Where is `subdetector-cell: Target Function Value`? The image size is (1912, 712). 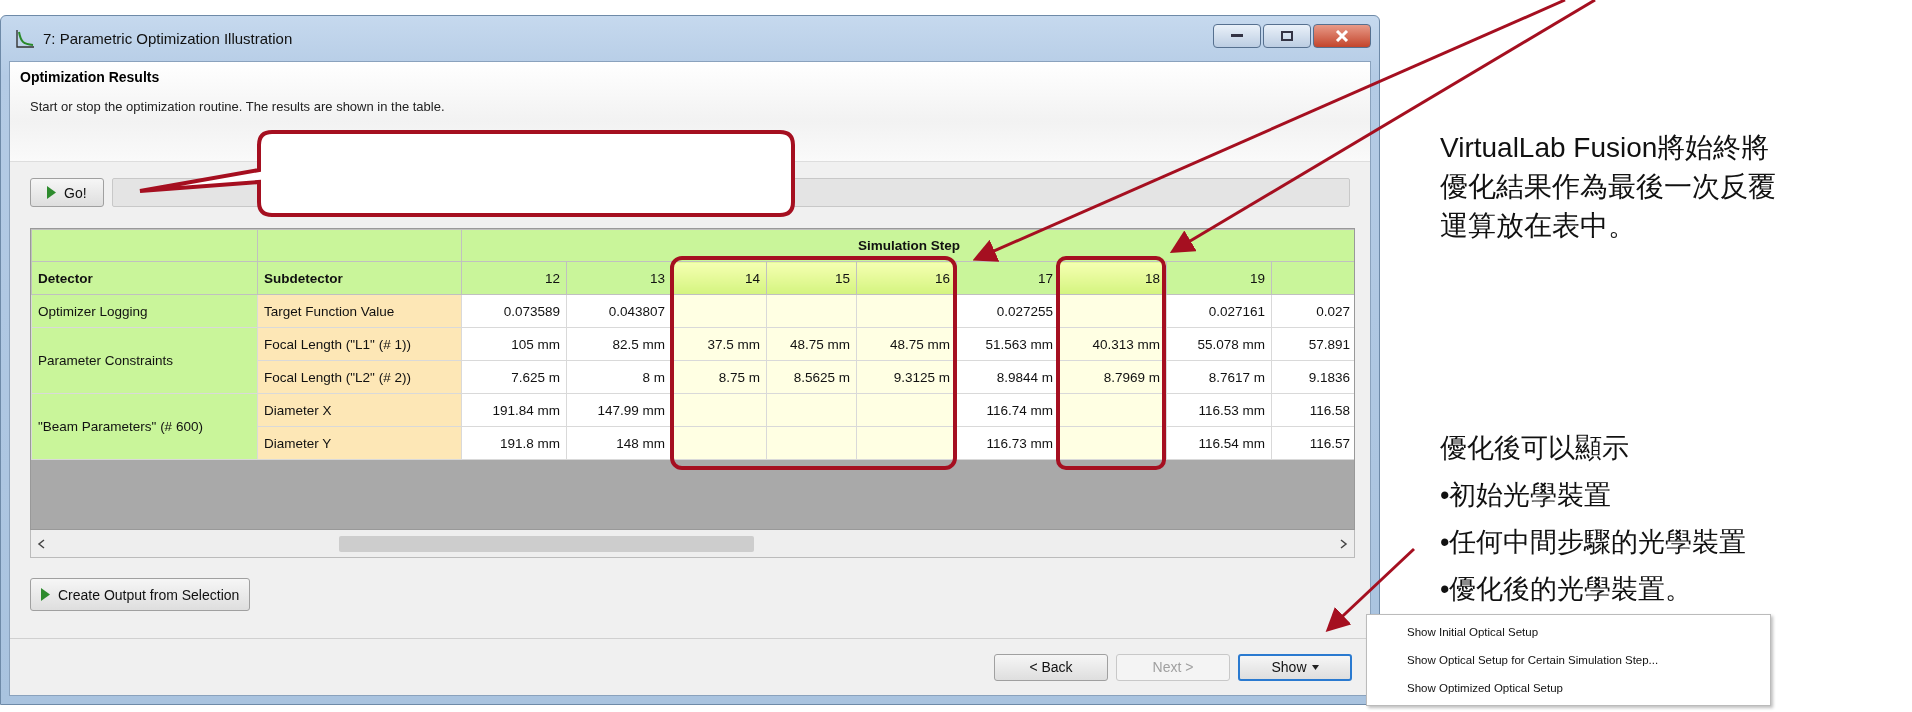
subdetector-cell: Target Function Value is located at coordinates (359, 311).